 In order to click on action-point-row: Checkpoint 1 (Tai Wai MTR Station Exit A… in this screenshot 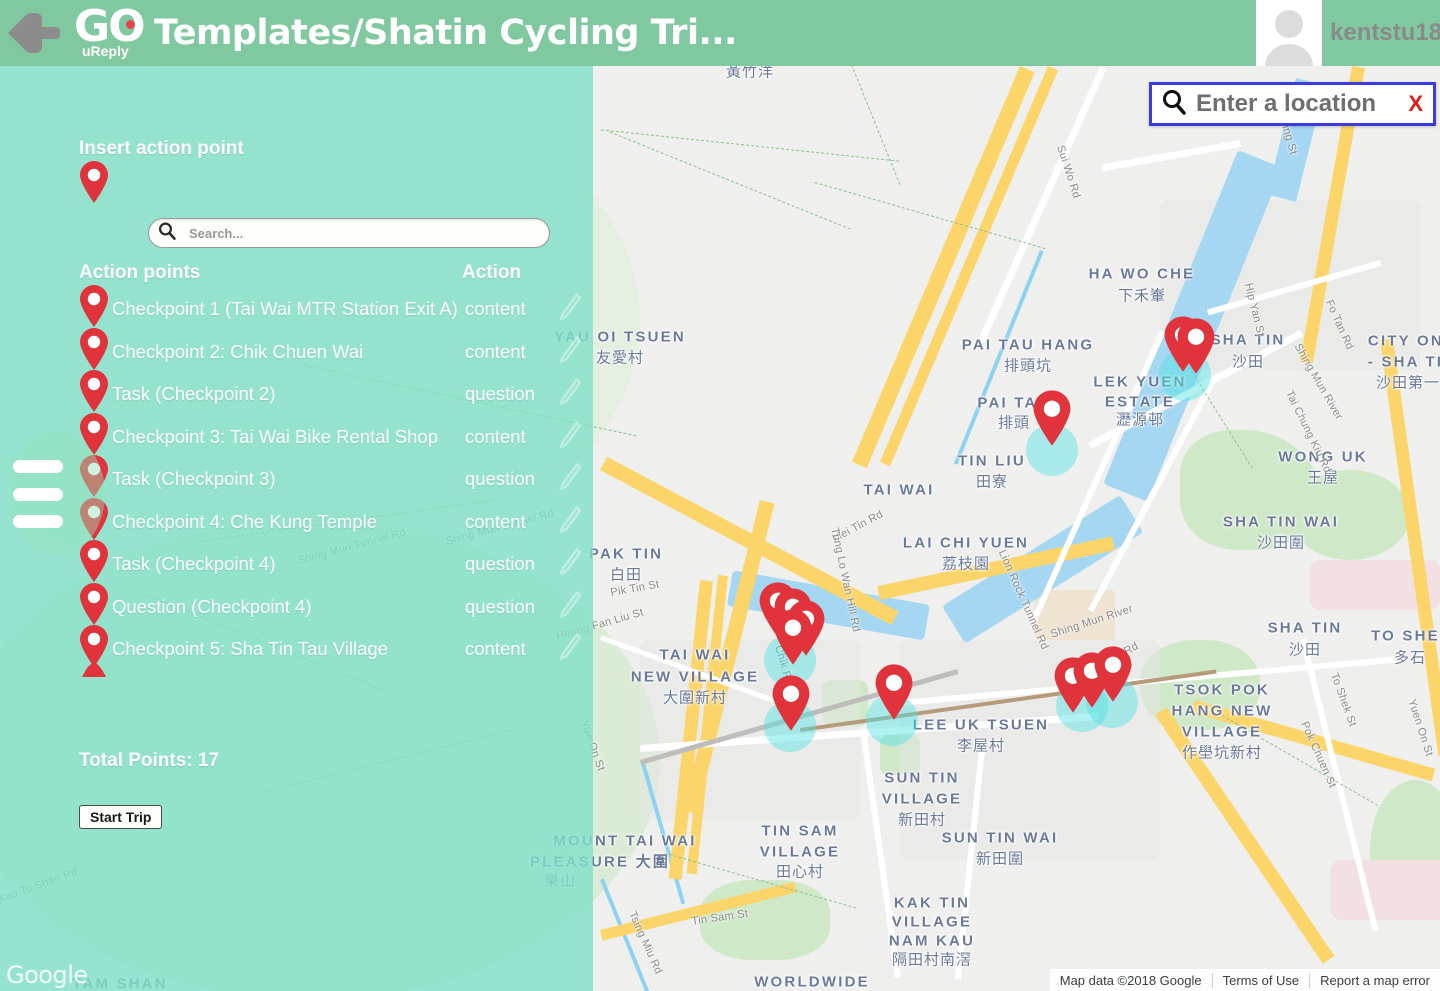, I will do `click(296, 308)`.